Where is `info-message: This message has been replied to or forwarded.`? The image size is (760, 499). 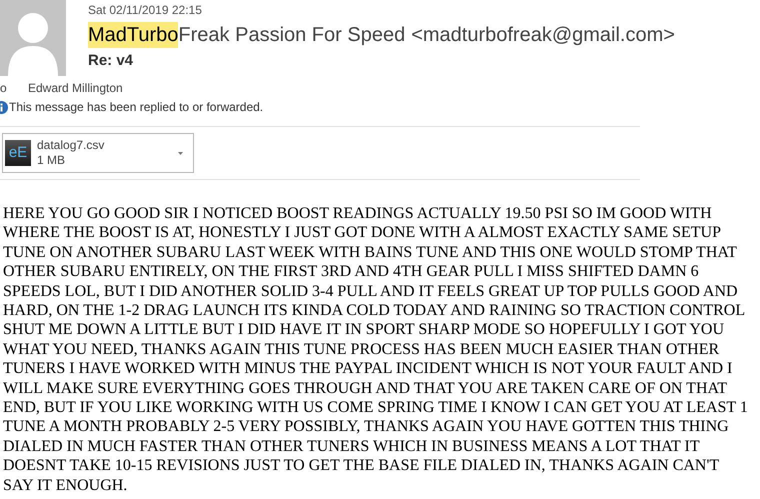
info-message: This message has been replied to or forwarded. is located at coordinates (136, 107).